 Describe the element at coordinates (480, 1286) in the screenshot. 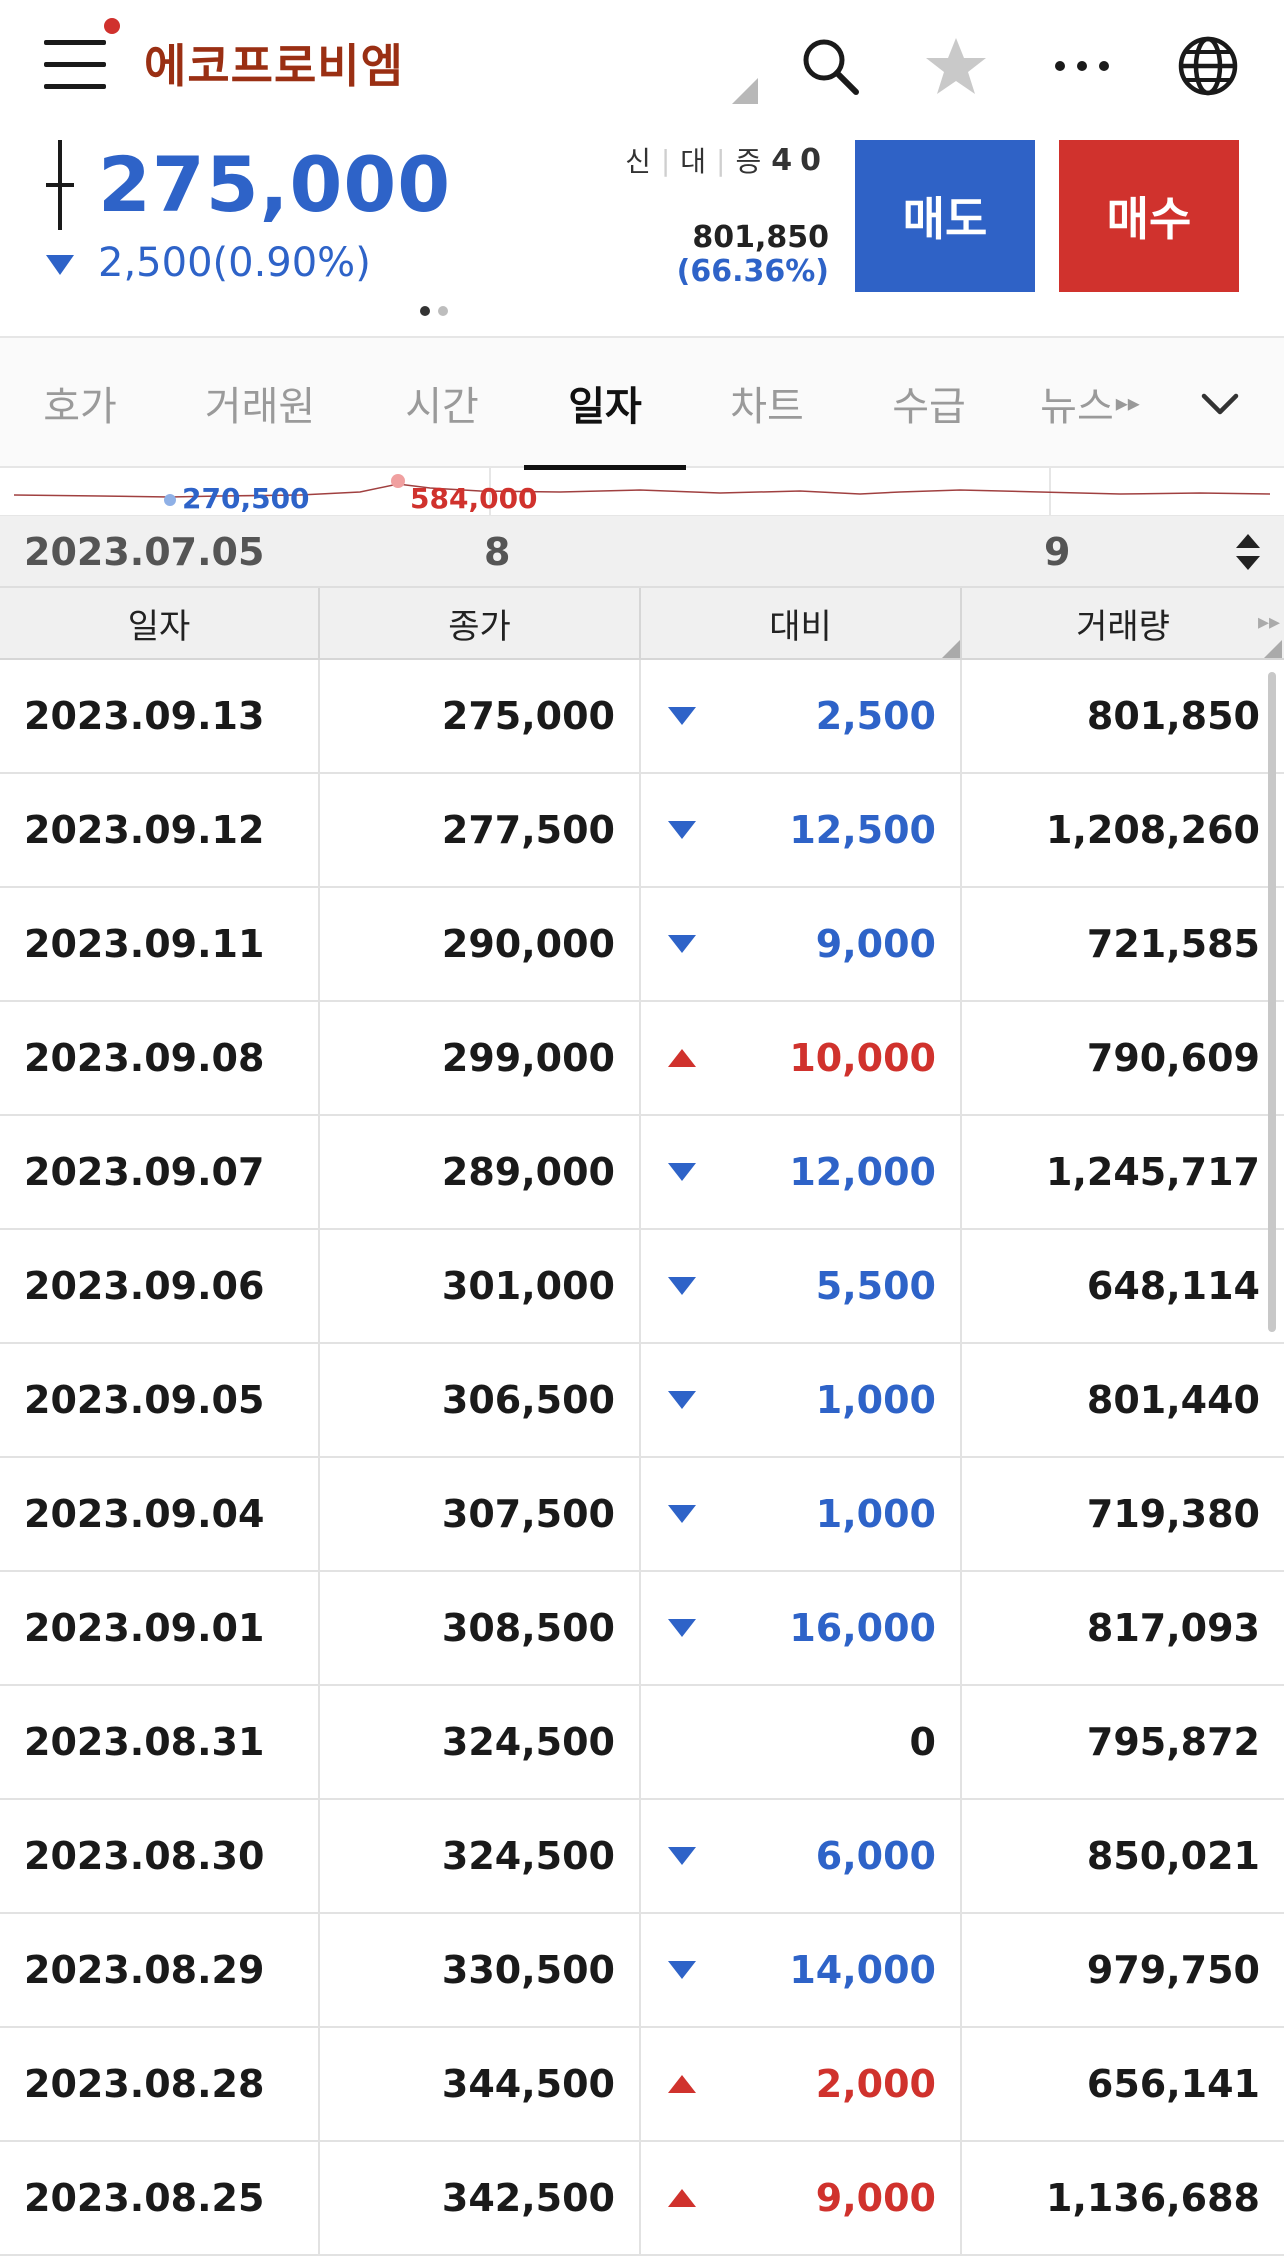

I see `cell-close: 301,000` at that location.